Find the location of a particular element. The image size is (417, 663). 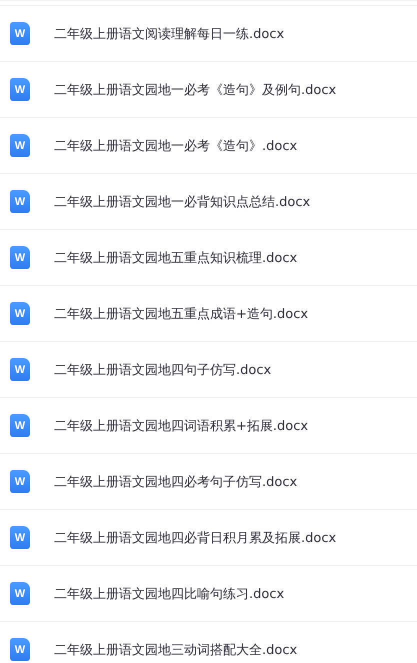

file-row: W 二年级上册语文园地五重点成语+造句.docx is located at coordinates (208, 313).